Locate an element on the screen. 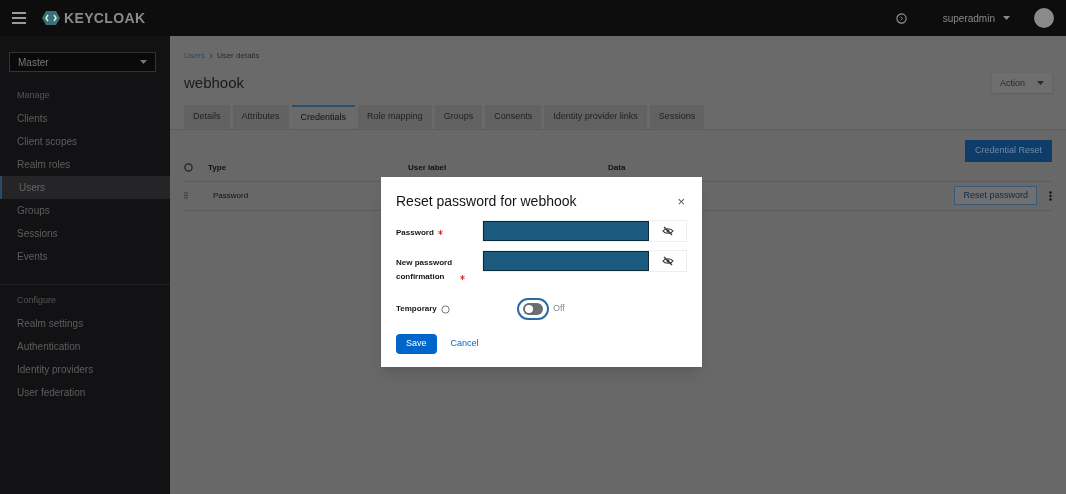 The width and height of the screenshot is (1066, 494). brand-name: KEYCLOAK is located at coordinates (105, 18).